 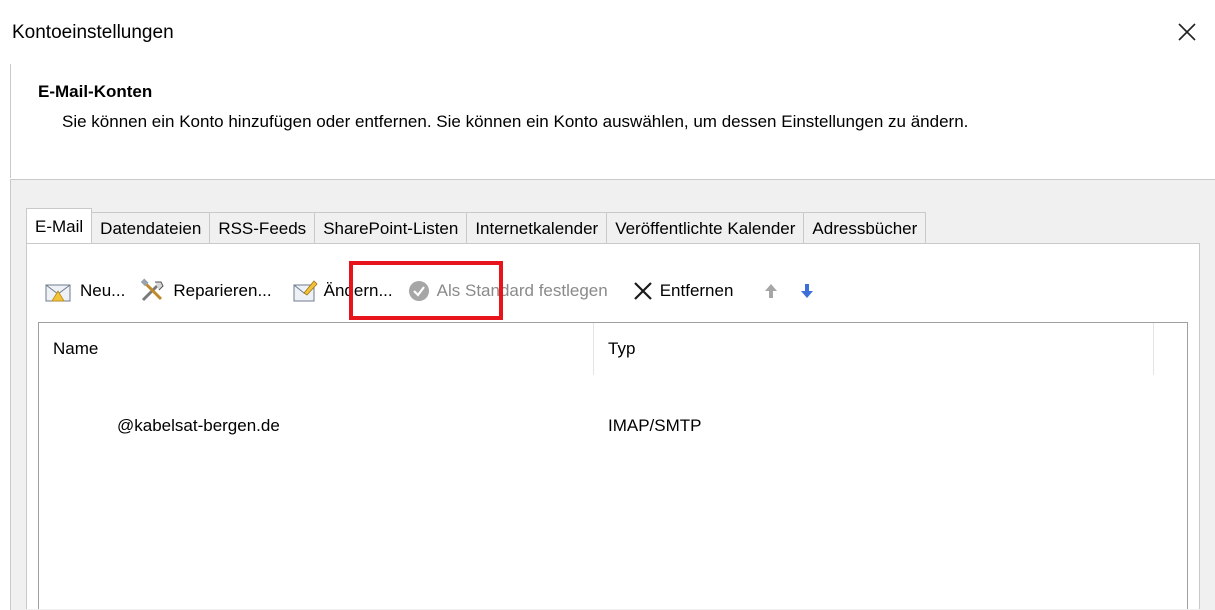 I want to click on column-header-name: Name, so click(x=316, y=349).